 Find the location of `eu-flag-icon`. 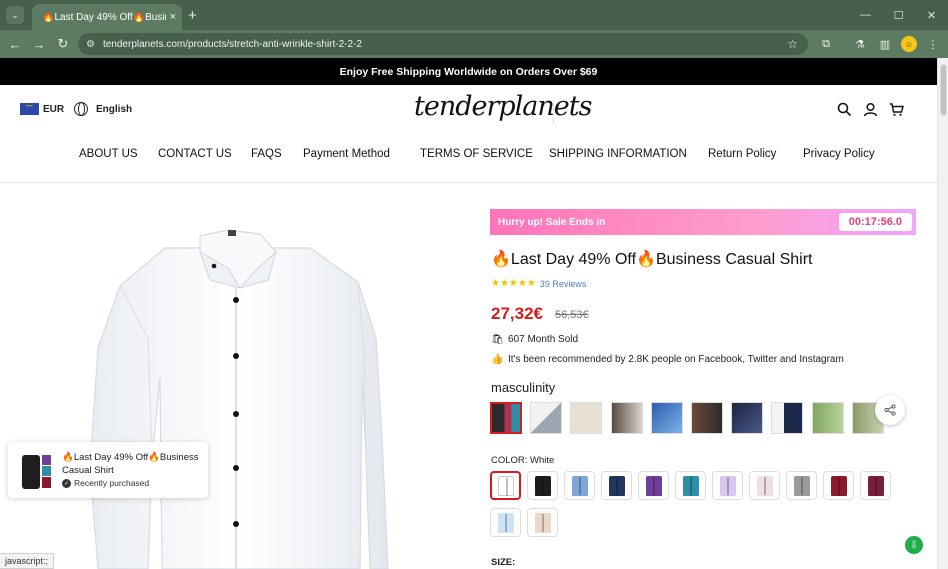

eu-flag-icon is located at coordinates (29, 108).